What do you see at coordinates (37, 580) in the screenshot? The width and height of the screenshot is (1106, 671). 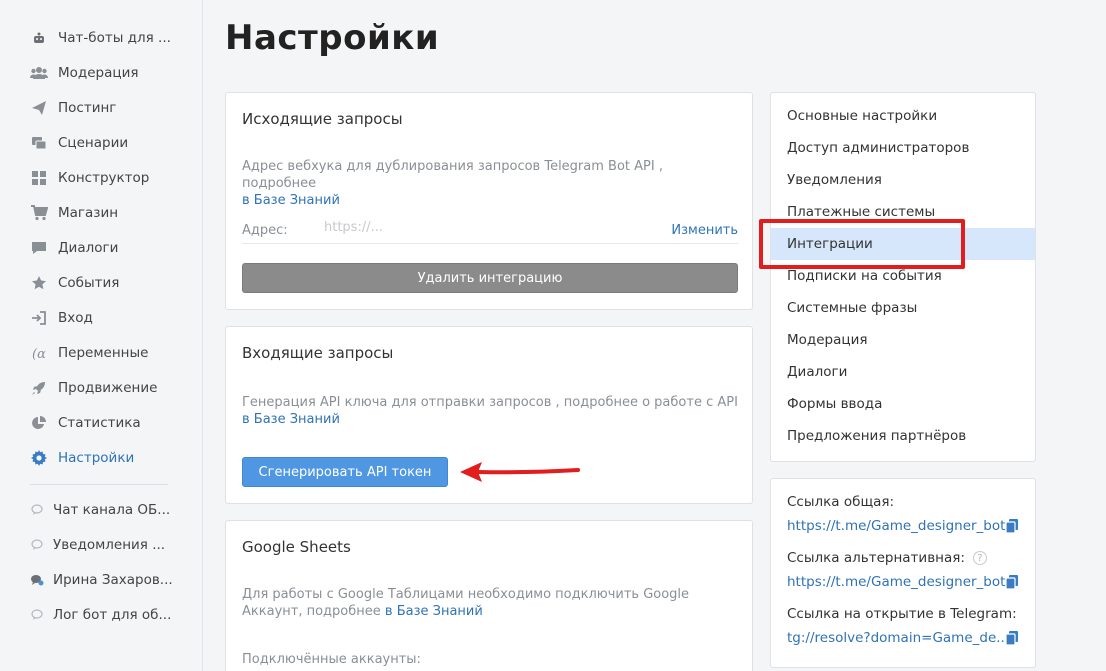 I see `user-avatar-icon` at bounding box center [37, 580].